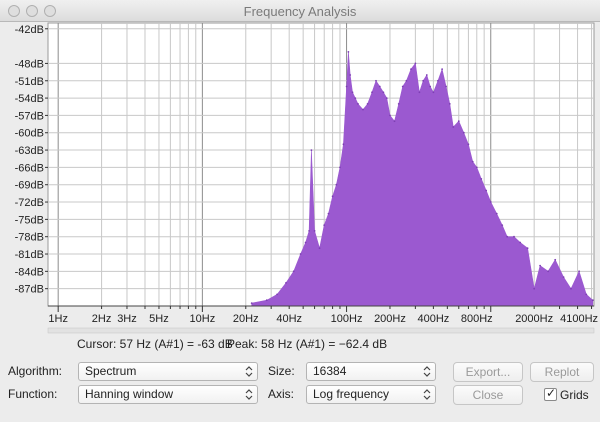  Describe the element at coordinates (390, 319) in the screenshot. I see `x-tick-label: 200Hz` at that location.